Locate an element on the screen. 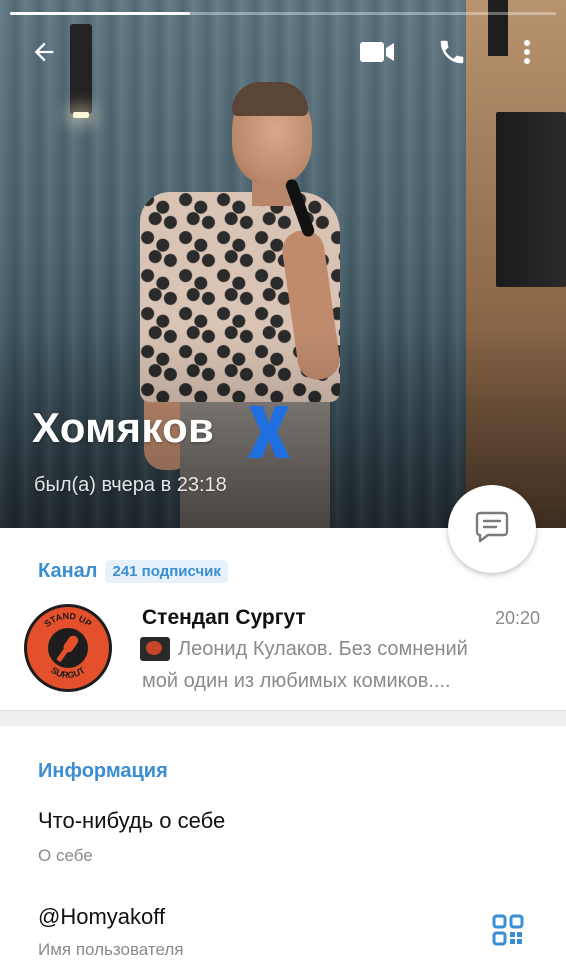  info-section-title: Информация is located at coordinates (103, 771).